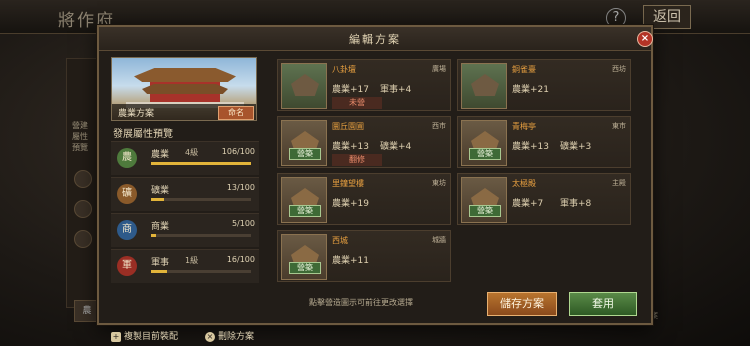 The height and width of the screenshot is (346, 750). I want to click on dialog-header: 編輯方案, so click(375, 39).